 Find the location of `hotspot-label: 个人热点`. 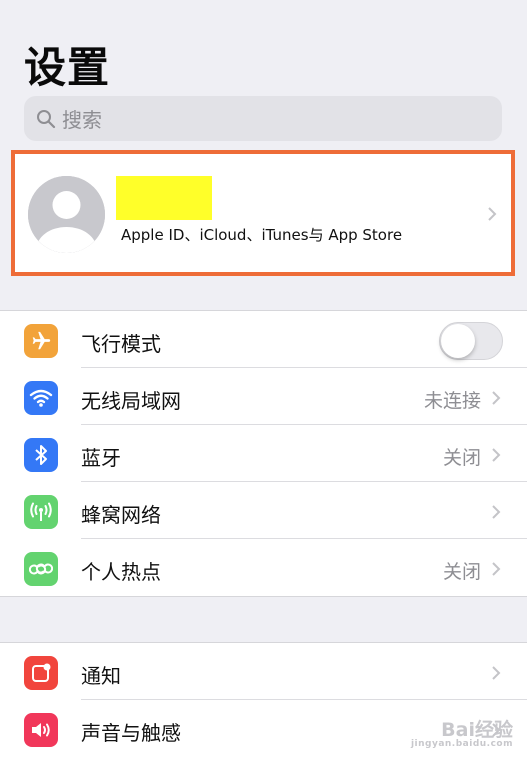

hotspot-label: 个人热点 is located at coordinates (121, 572).